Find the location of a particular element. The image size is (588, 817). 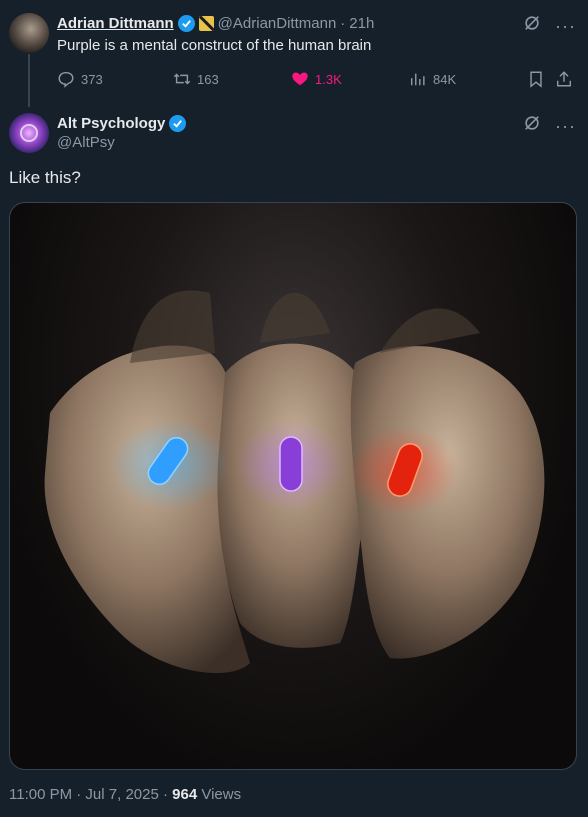

heart-icon is located at coordinates (300, 79).